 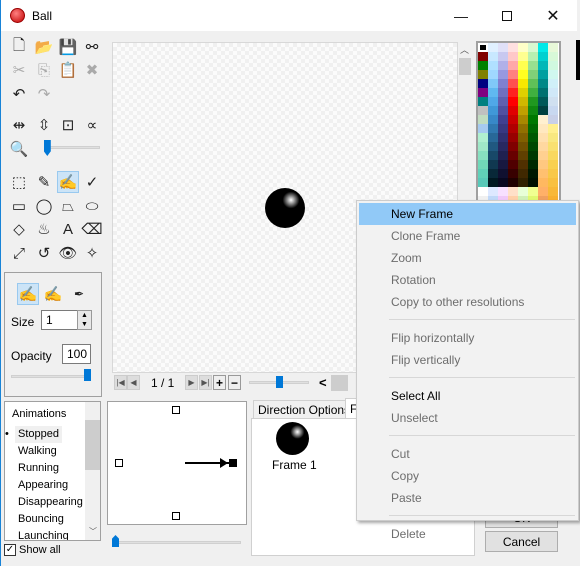 What do you see at coordinates (43, 534) in the screenshot?
I see `animation-item: Launching` at bounding box center [43, 534].